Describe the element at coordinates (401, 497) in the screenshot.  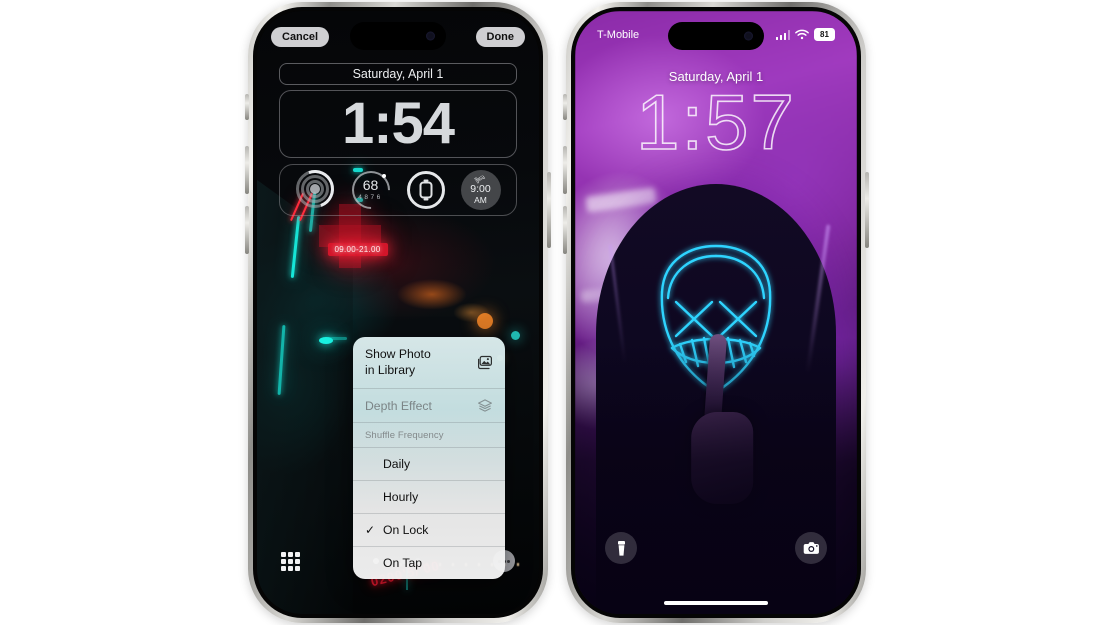
I see `menu-item-label: Hourly` at that location.